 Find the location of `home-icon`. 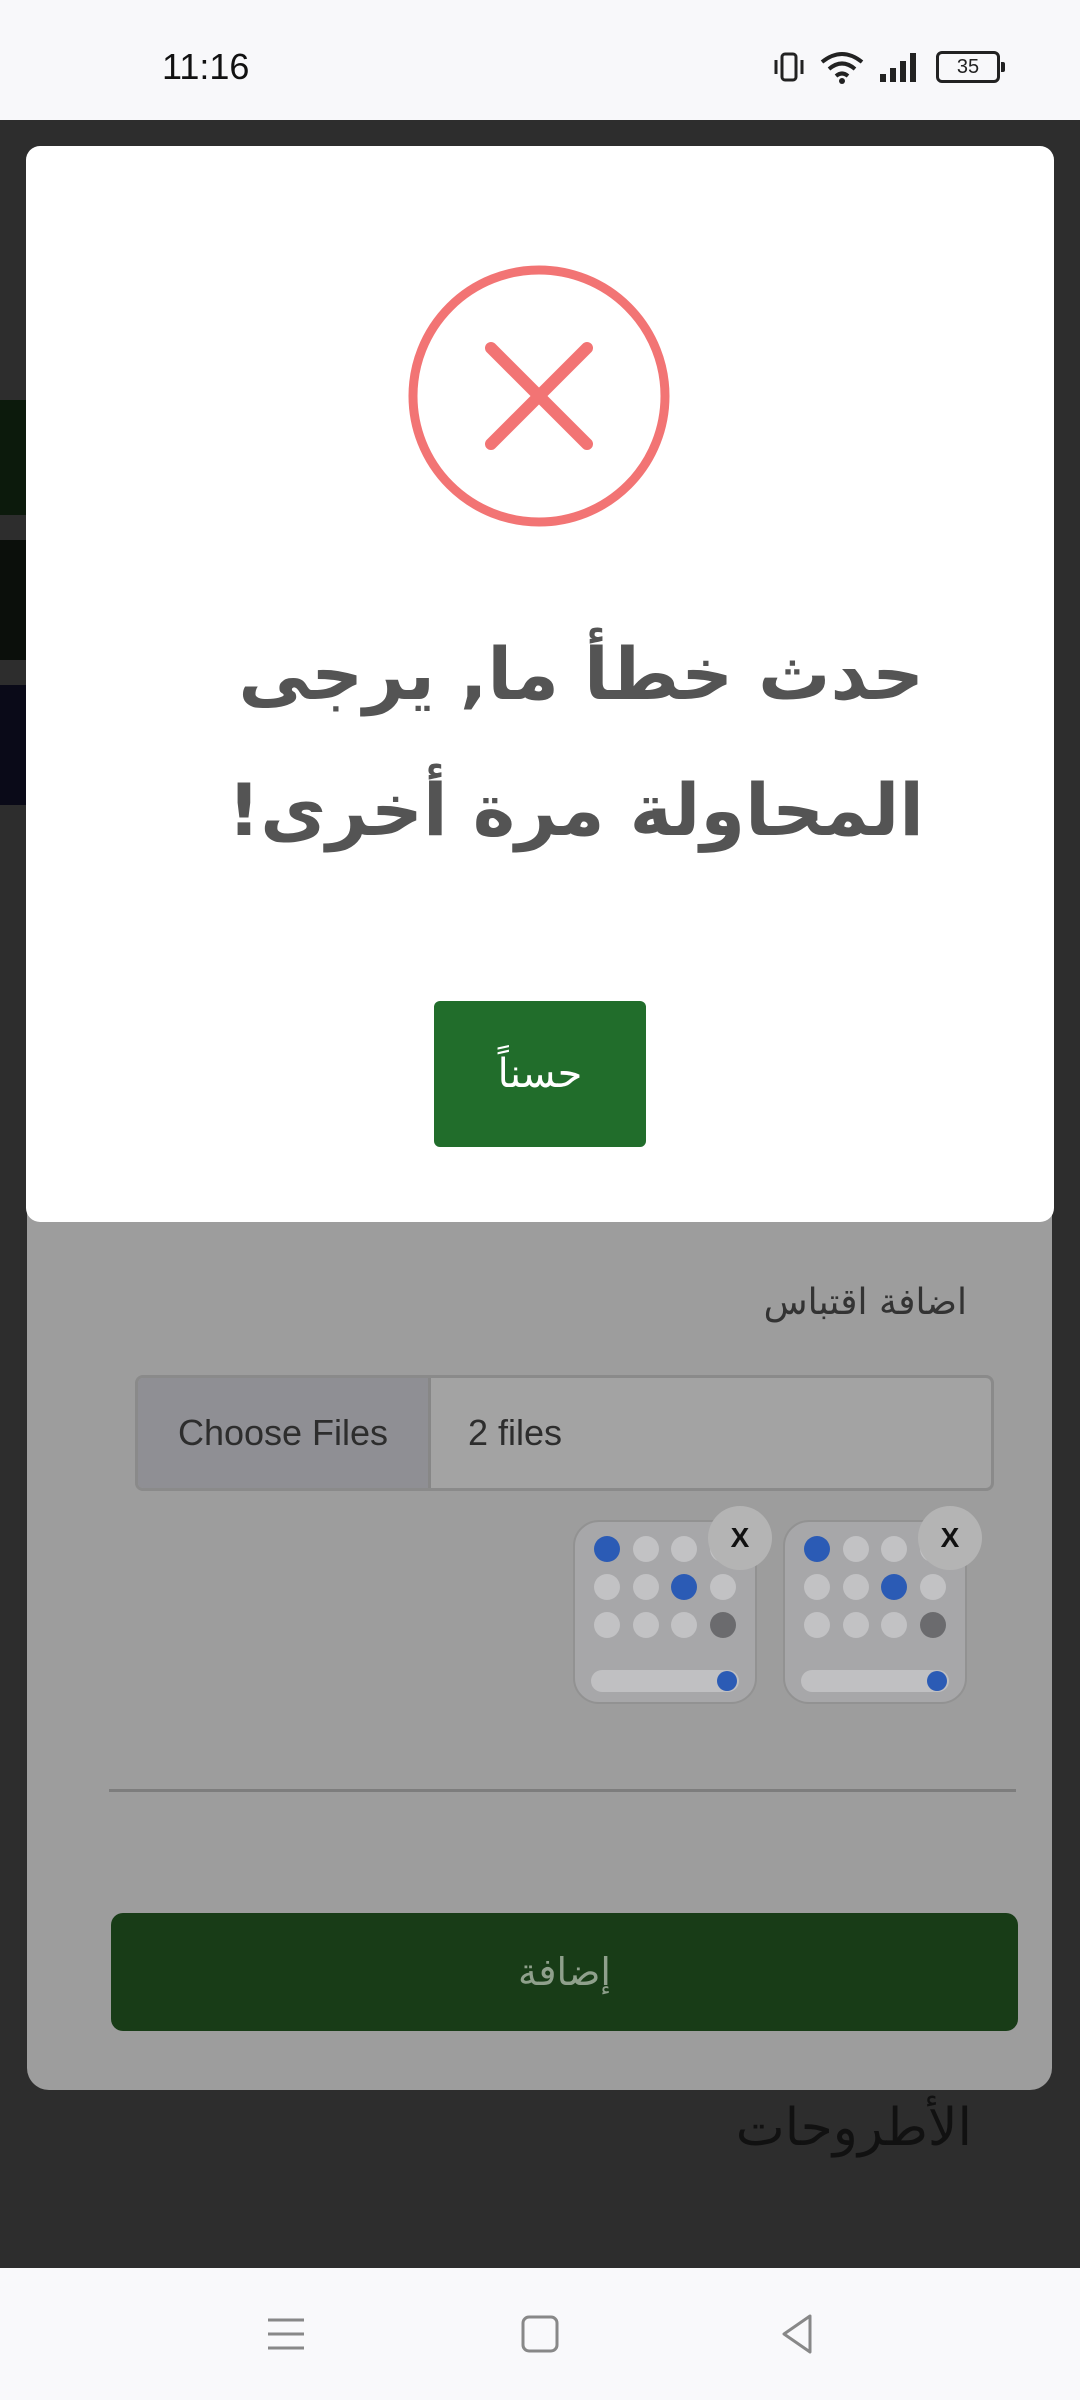

home-icon is located at coordinates (540, 2334).